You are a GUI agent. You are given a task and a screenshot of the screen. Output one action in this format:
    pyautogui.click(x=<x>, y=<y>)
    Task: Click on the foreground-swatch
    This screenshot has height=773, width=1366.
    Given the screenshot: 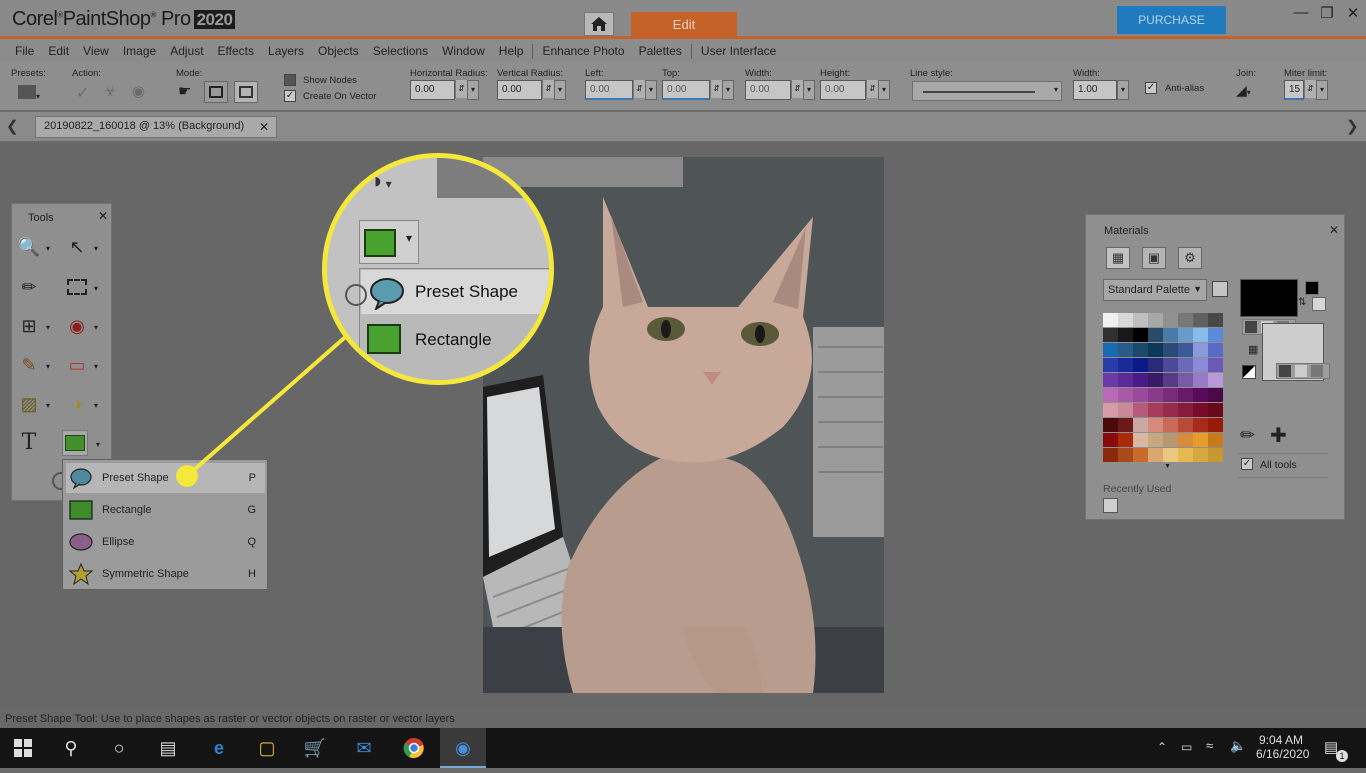 What is the action you would take?
    pyautogui.click(x=1269, y=298)
    